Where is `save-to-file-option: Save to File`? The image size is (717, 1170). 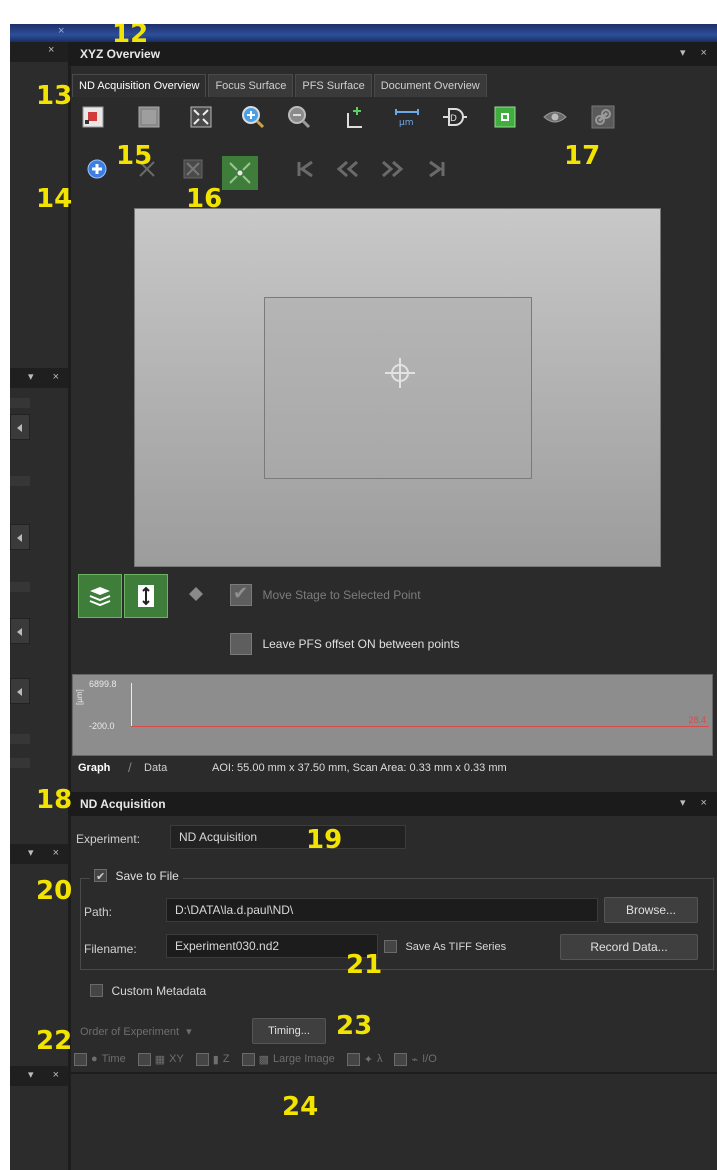
save-to-file-option: Save to File is located at coordinates (136, 876).